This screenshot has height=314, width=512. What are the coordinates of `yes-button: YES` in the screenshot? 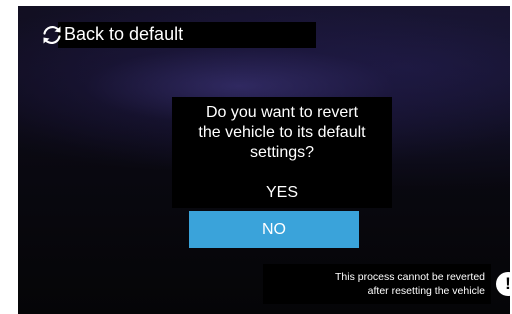 It's located at (282, 193).